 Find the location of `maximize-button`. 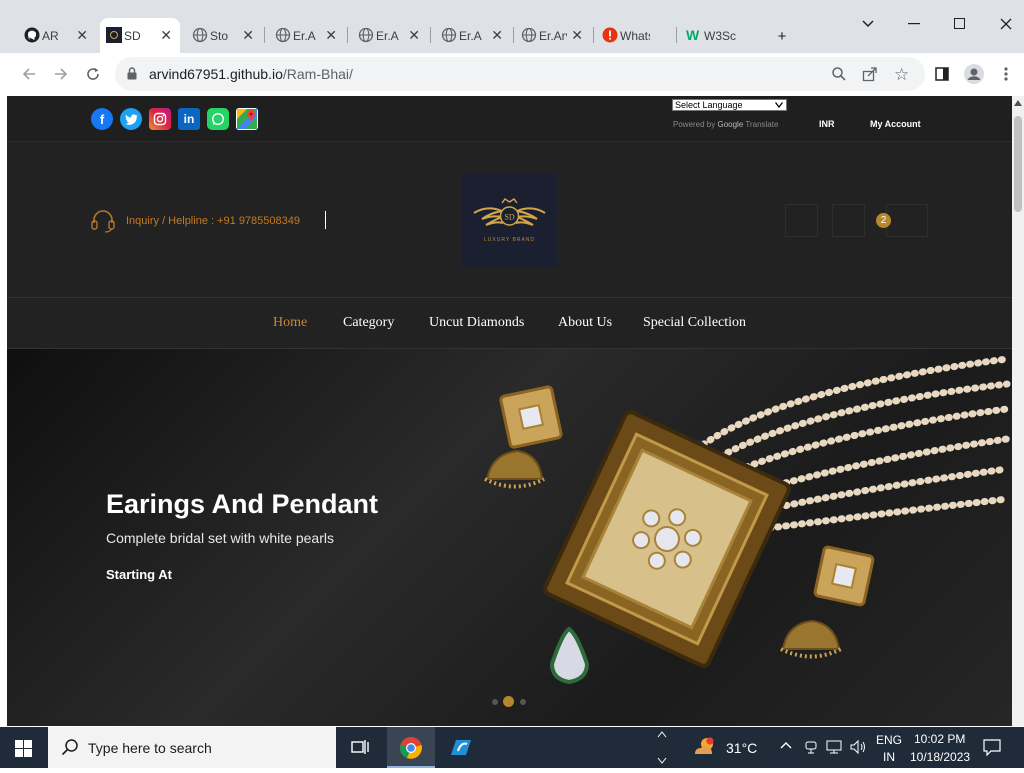

maximize-button is located at coordinates (960, 24).